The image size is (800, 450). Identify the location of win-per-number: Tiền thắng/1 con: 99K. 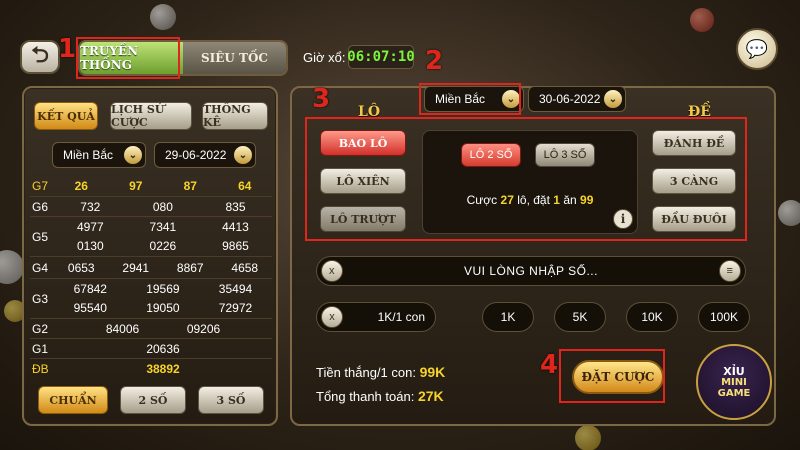
(380, 372).